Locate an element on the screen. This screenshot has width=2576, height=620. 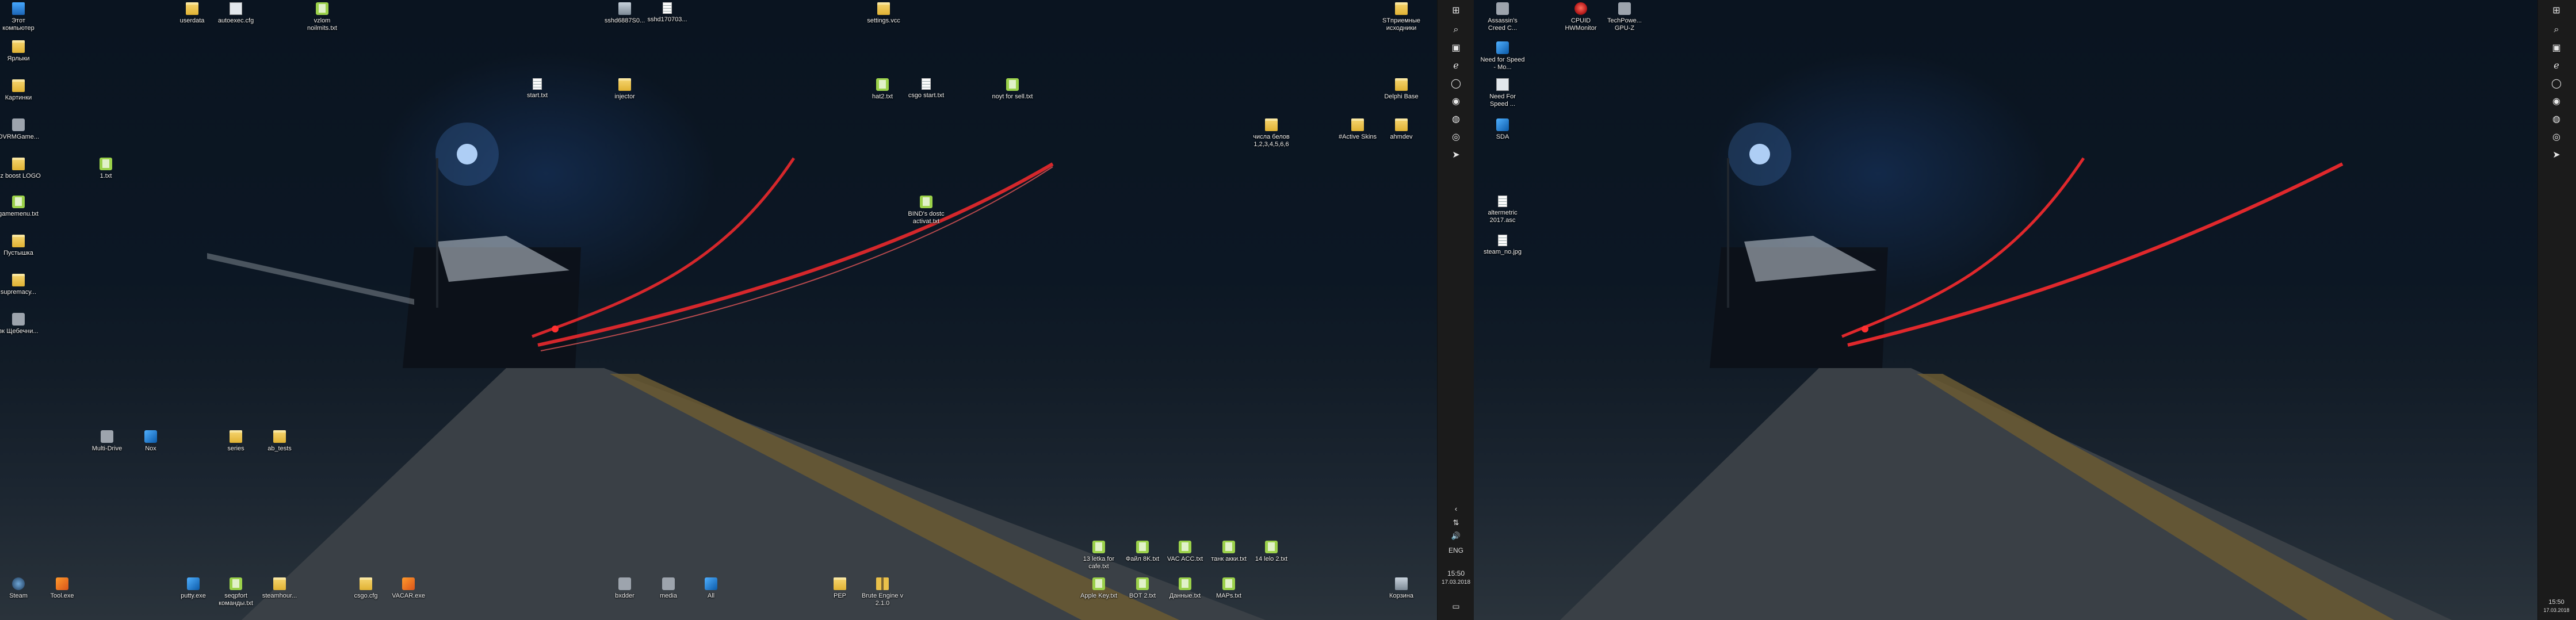
desktop-icon-binds: BIND's dostc activat.txt is located at coordinates (926, 210).